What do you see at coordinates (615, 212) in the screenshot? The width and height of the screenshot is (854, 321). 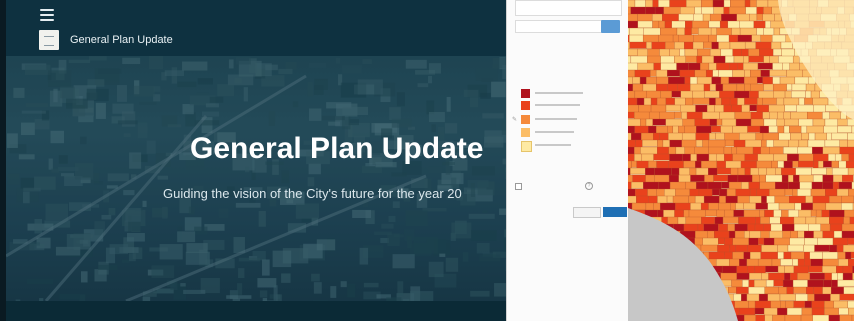 I see `save-button` at bounding box center [615, 212].